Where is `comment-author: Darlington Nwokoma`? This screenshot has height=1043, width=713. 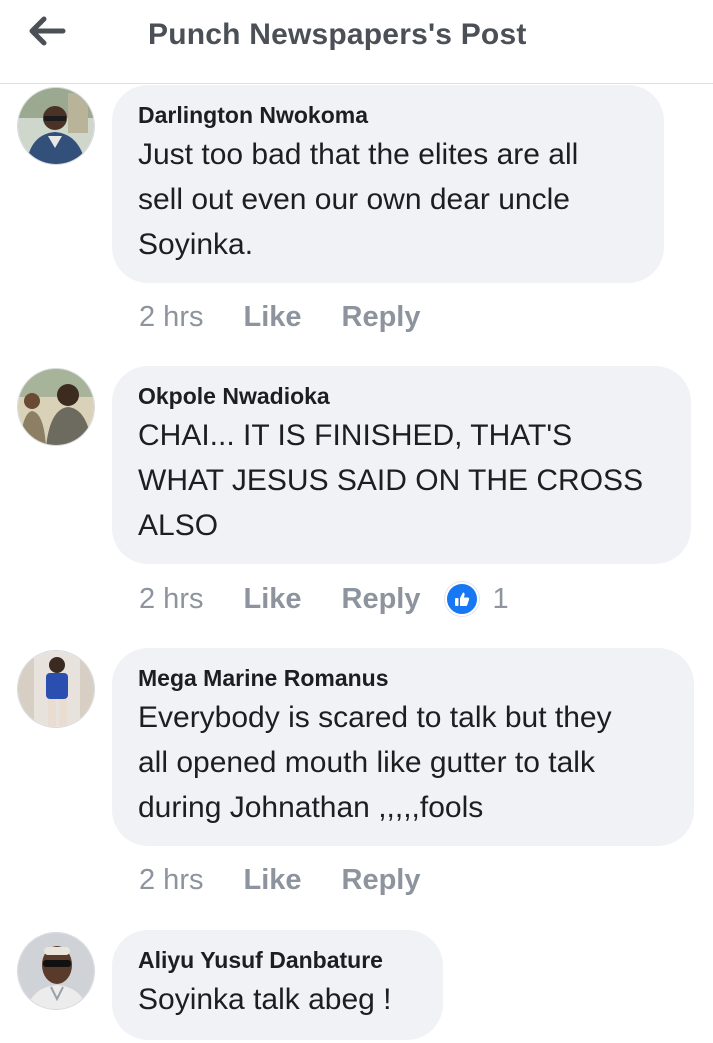 comment-author: Darlington Nwokoma is located at coordinates (253, 115).